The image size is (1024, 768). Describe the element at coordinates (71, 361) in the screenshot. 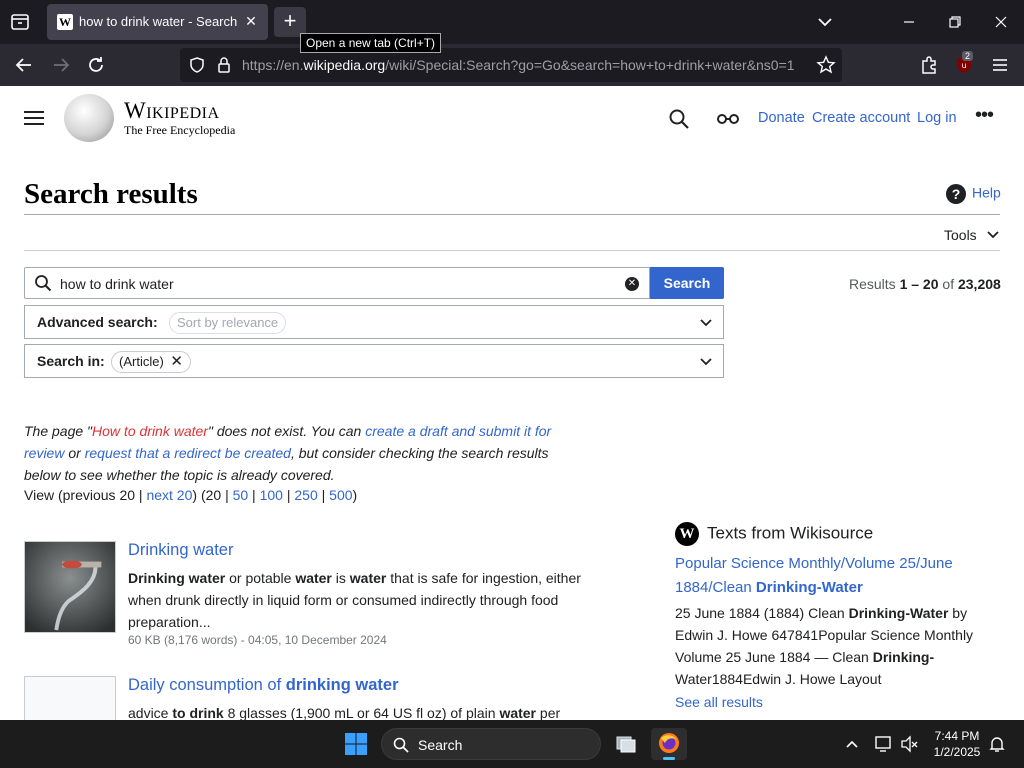

I see `search-in-label: Search in:` at that location.